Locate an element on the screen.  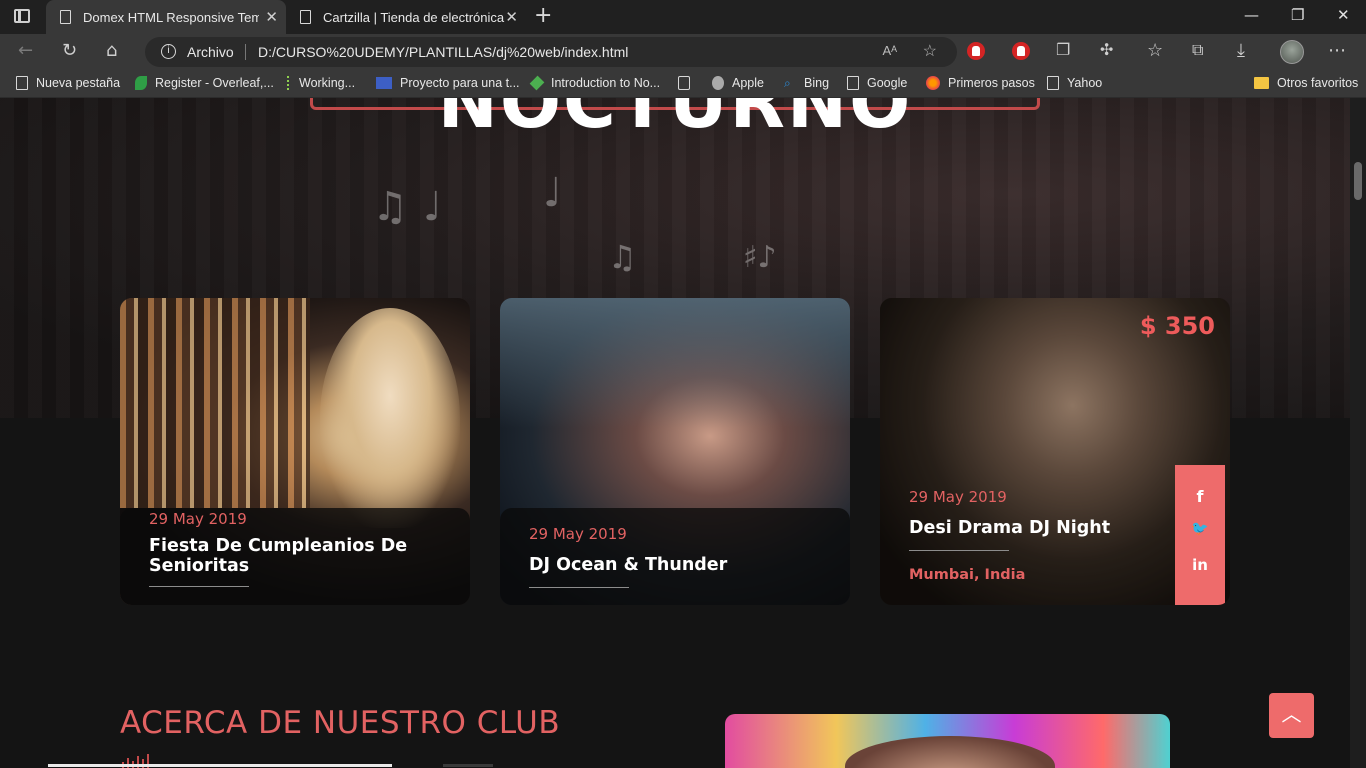
couple-image is located at coordinates (675, 363).